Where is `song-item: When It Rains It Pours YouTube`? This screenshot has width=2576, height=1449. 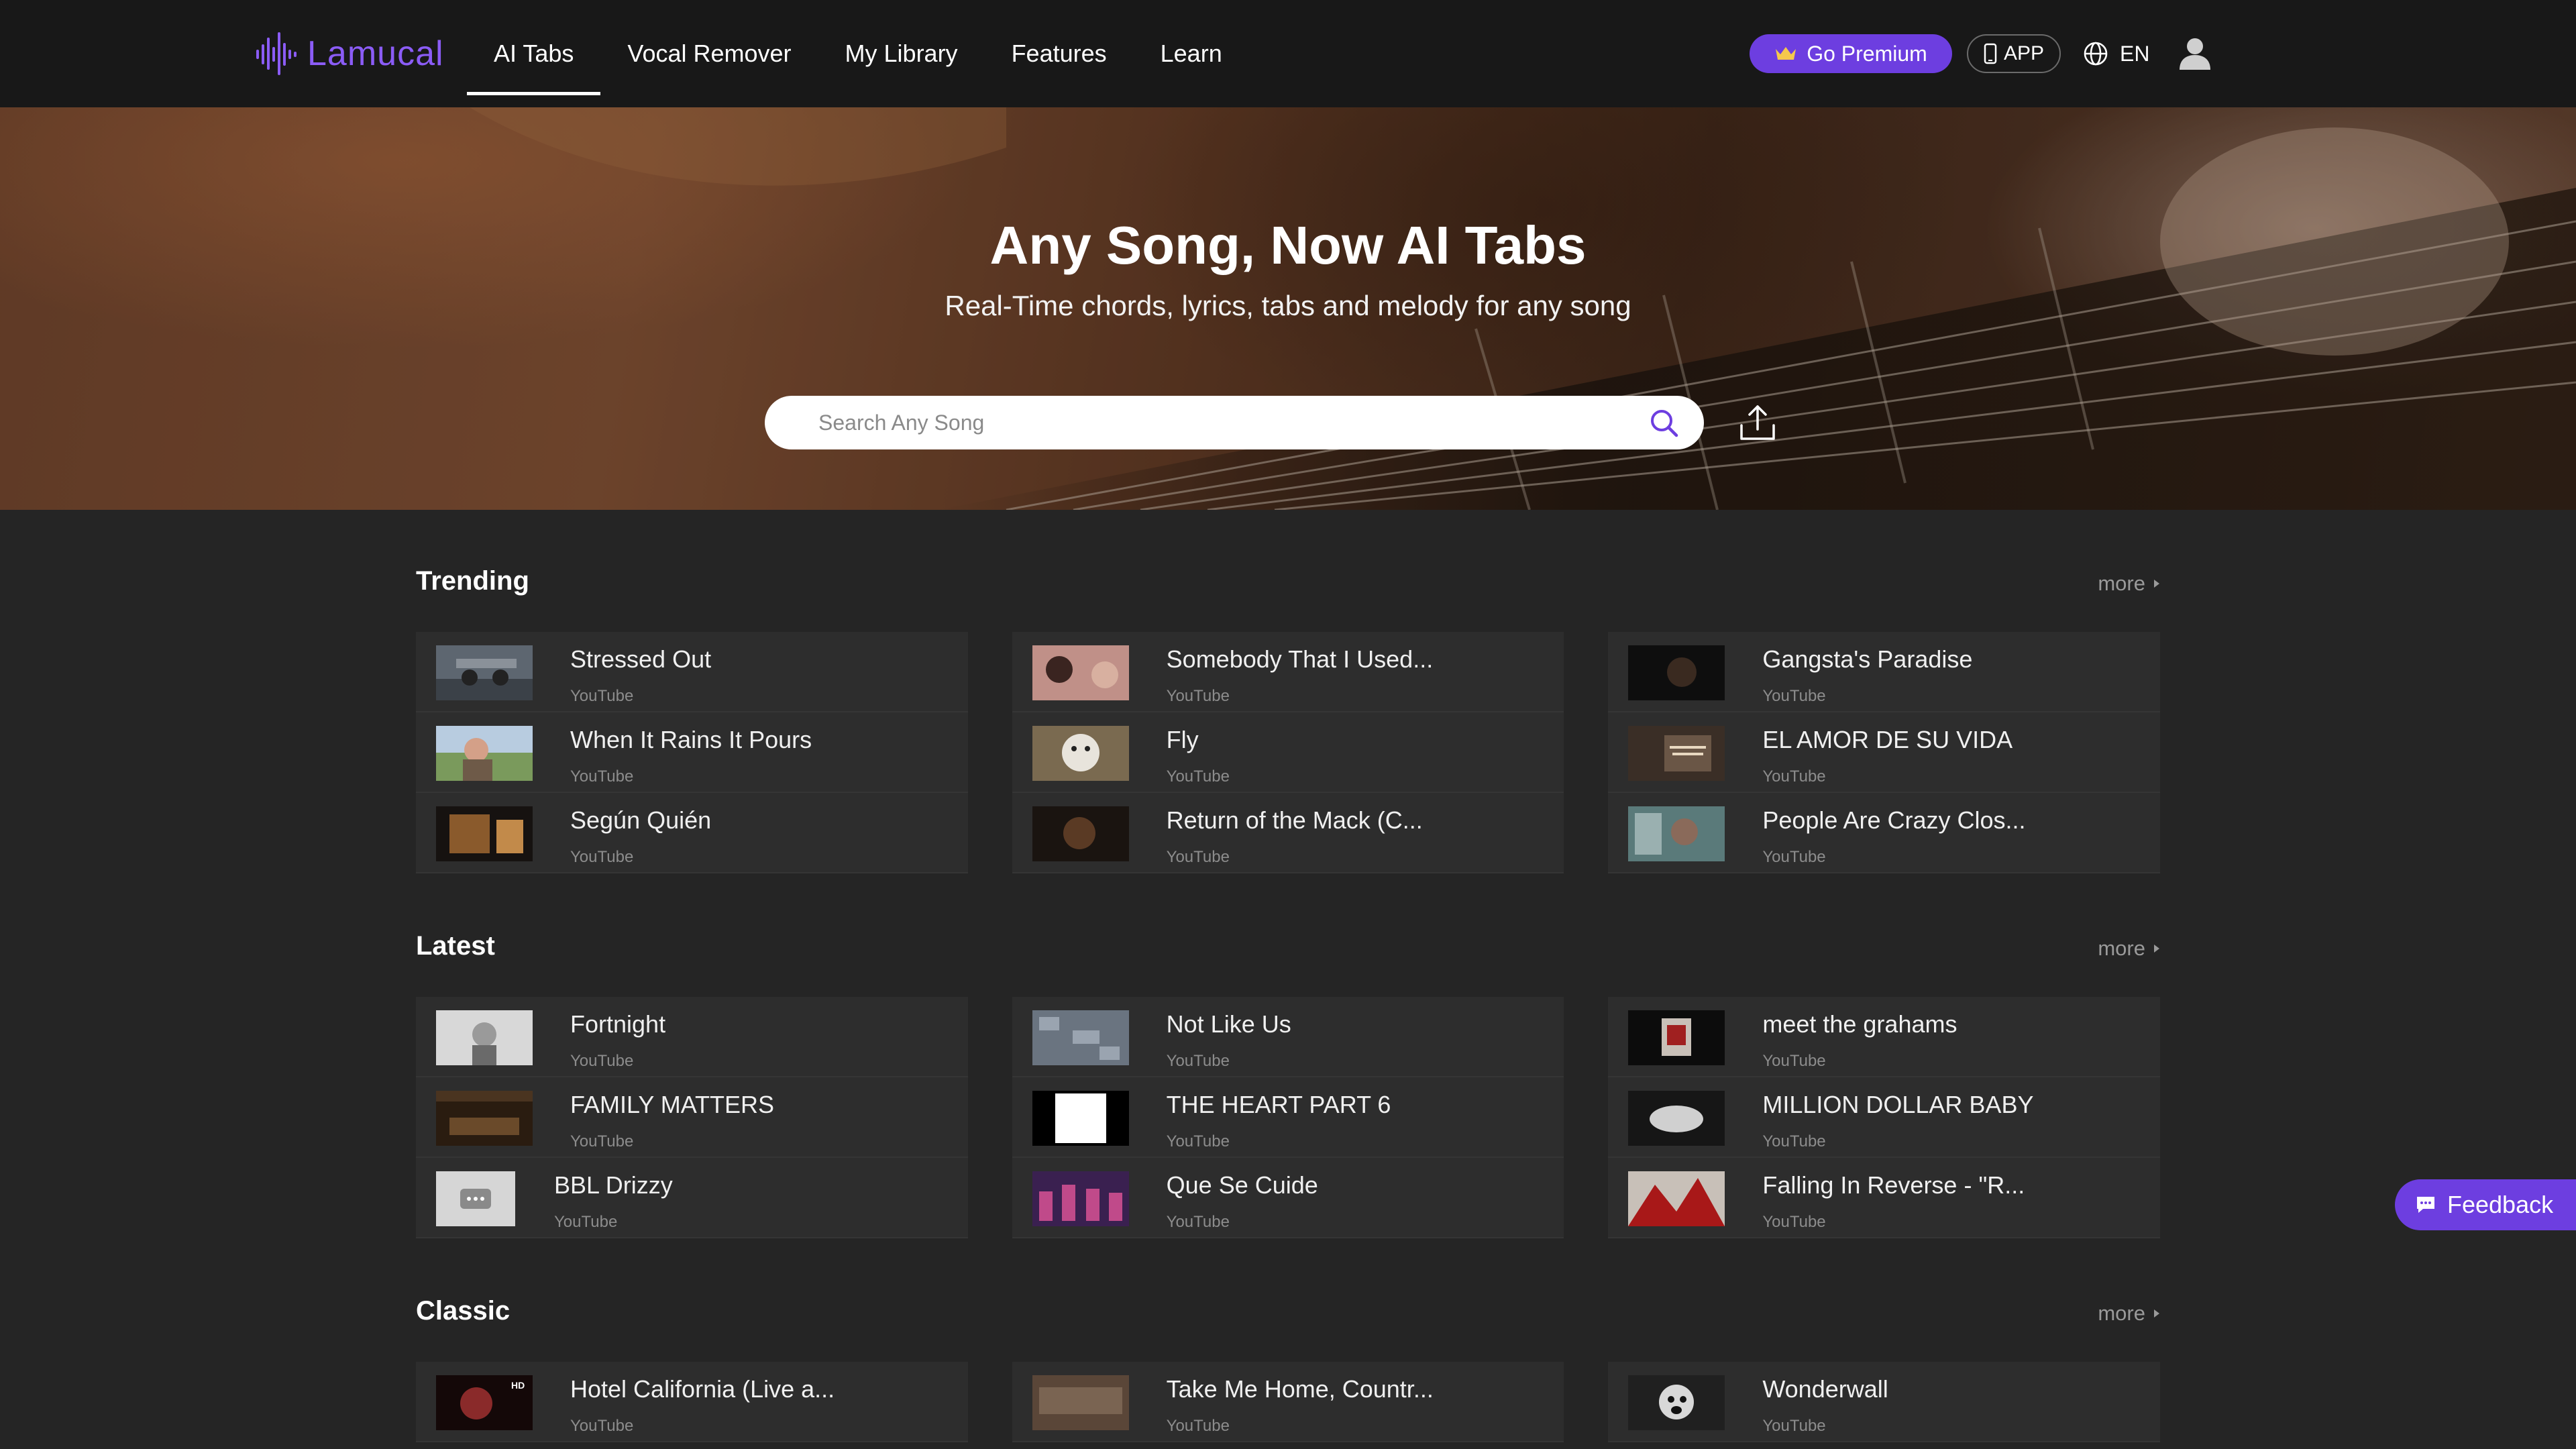 song-item: When It Rains It Pours YouTube is located at coordinates (692, 752).